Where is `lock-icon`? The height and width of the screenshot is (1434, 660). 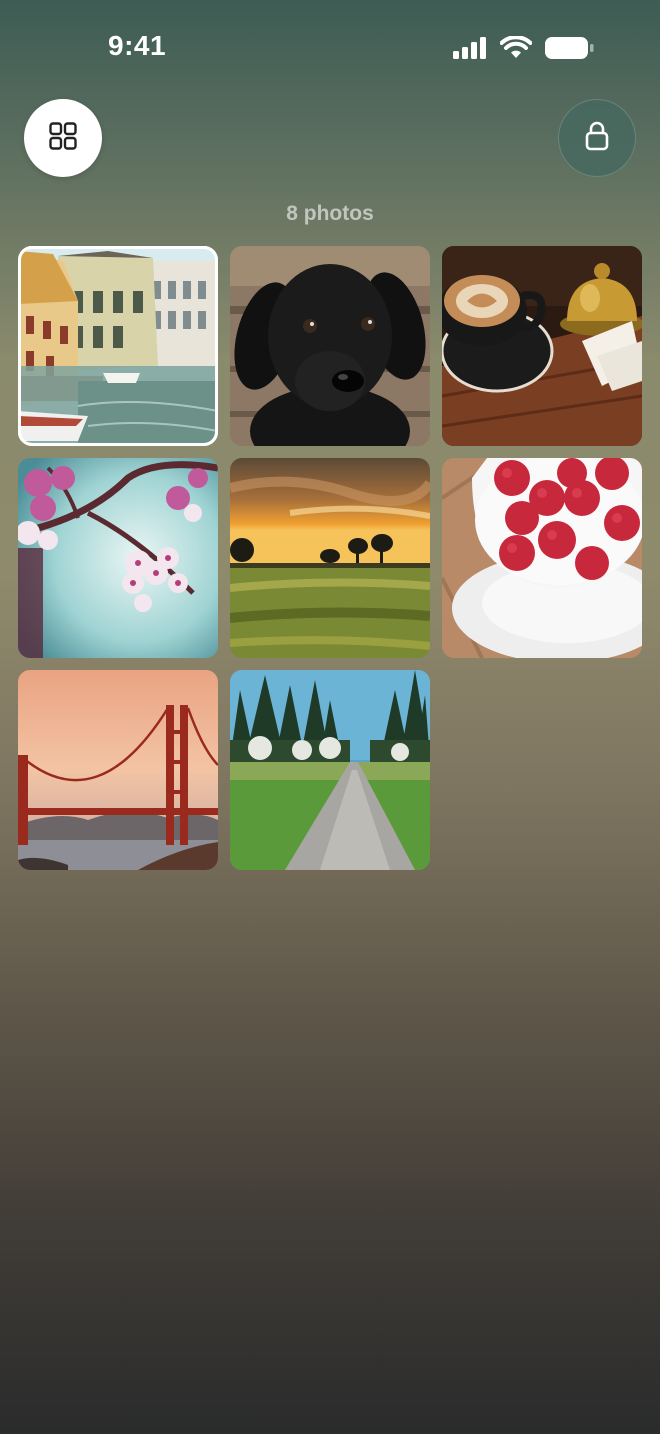 lock-icon is located at coordinates (597, 138).